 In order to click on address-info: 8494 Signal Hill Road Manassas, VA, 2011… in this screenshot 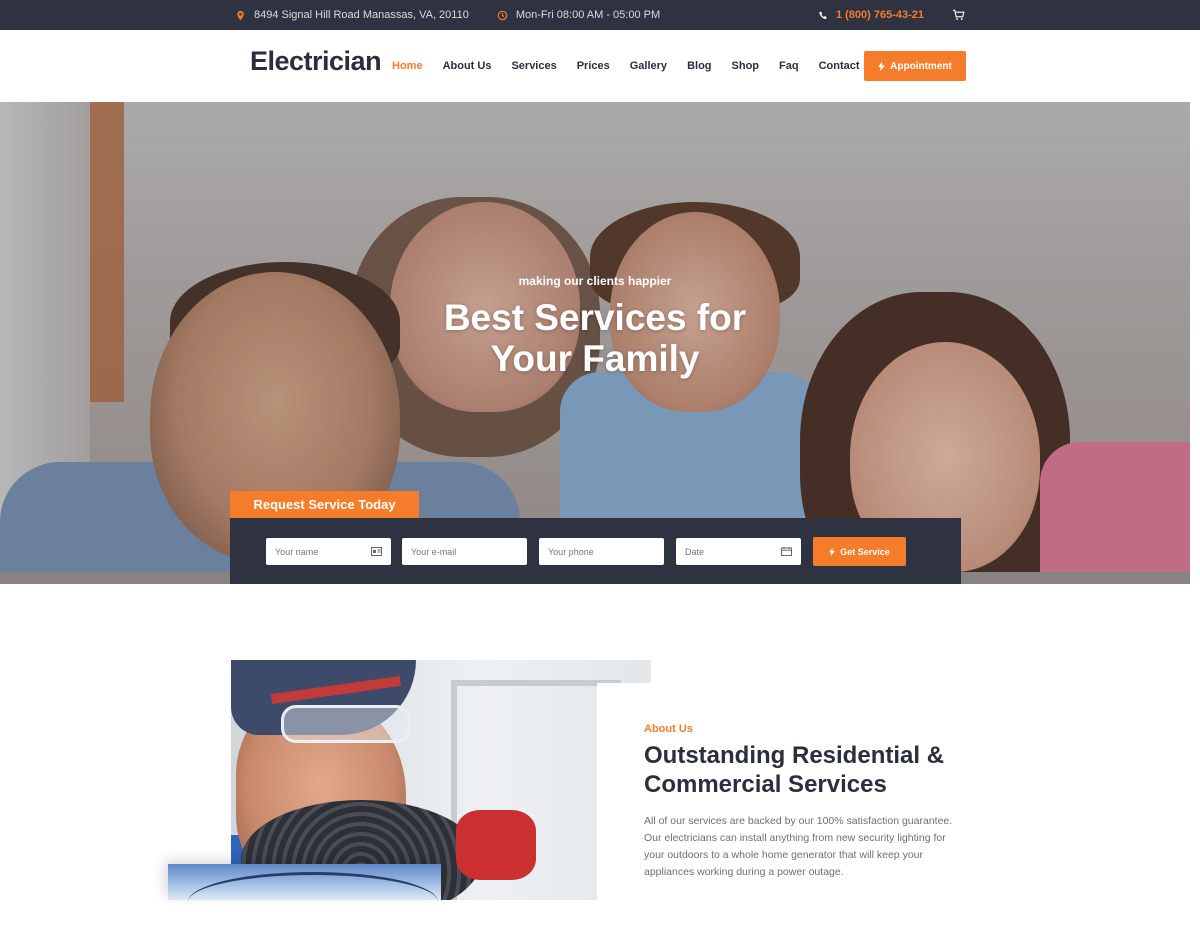, I will do `click(352, 15)`.